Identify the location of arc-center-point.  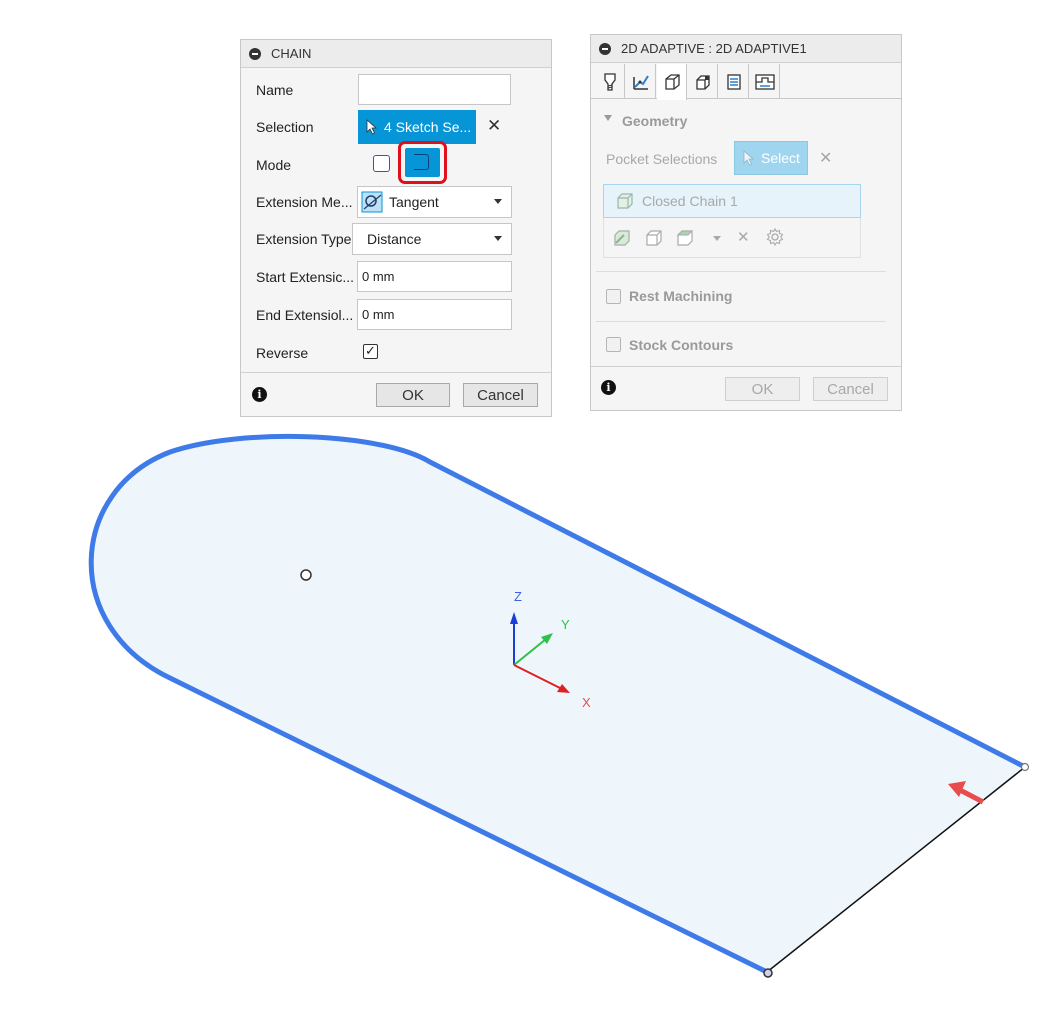
(306, 575).